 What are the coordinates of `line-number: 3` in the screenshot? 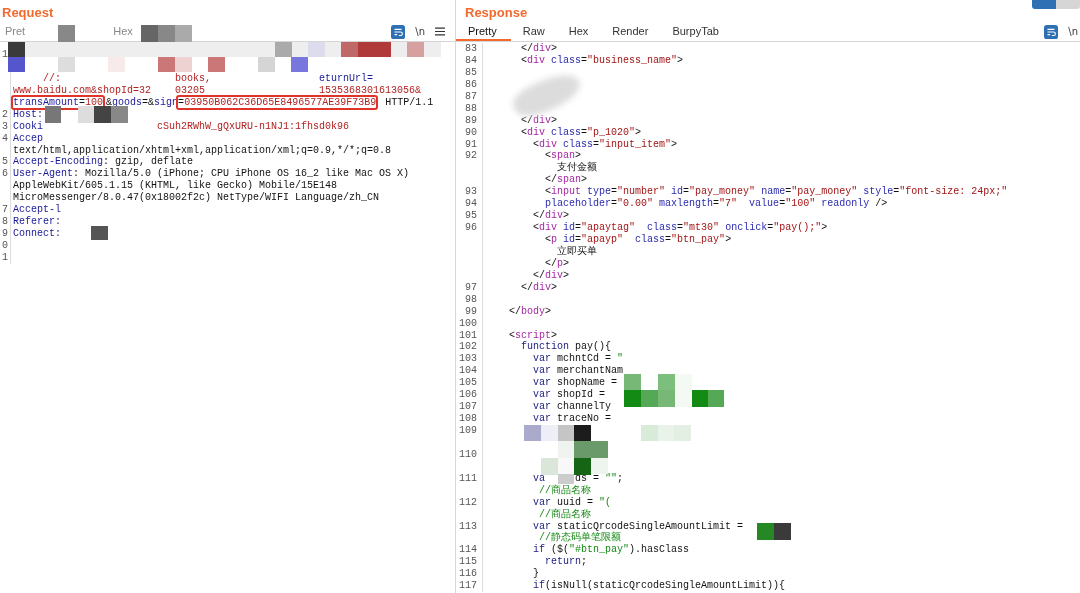 It's located at (5, 126).